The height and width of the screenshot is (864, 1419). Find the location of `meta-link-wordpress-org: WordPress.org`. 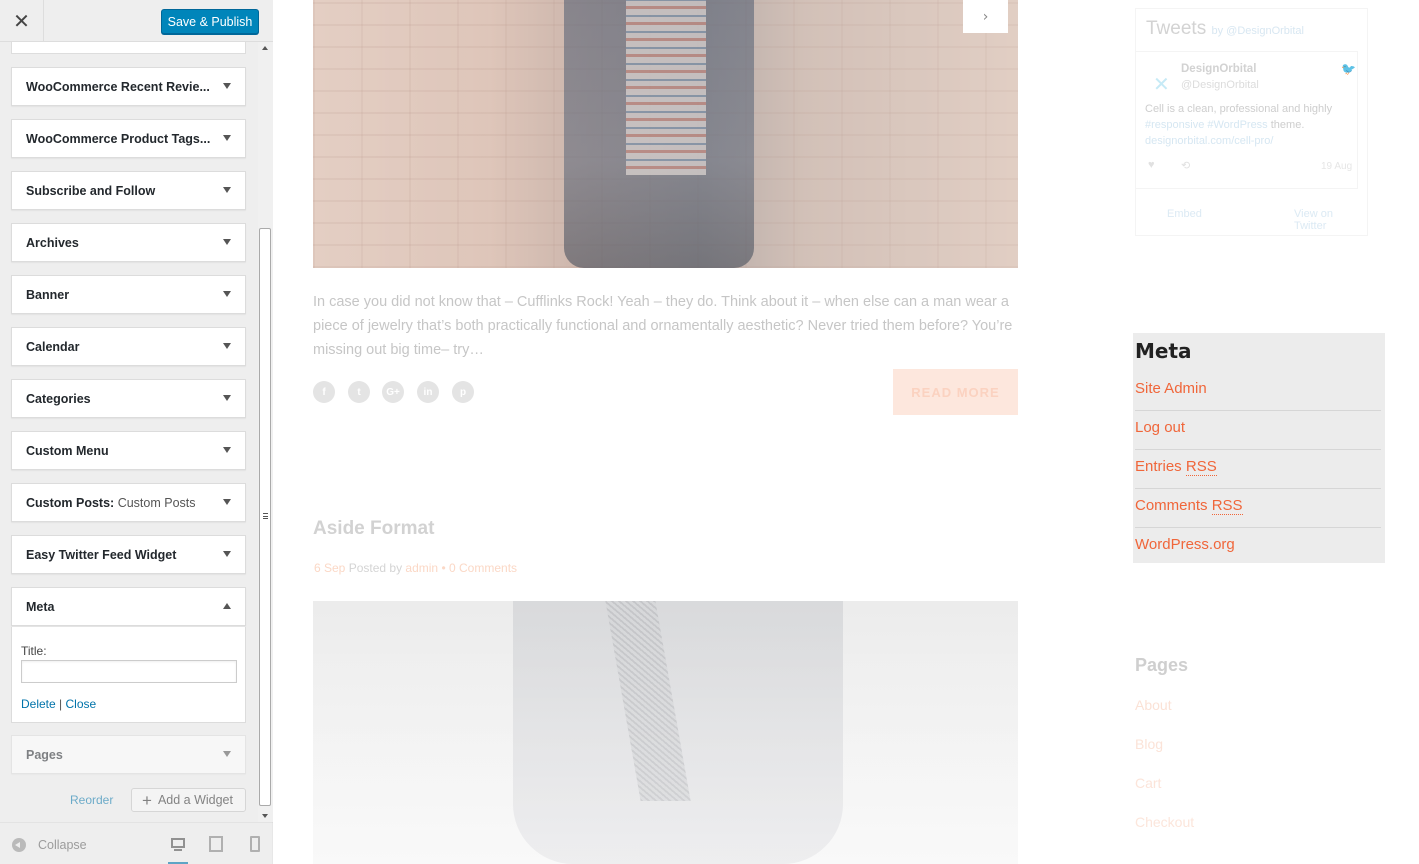

meta-link-wordpress-org: WordPress.org is located at coordinates (1258, 547).